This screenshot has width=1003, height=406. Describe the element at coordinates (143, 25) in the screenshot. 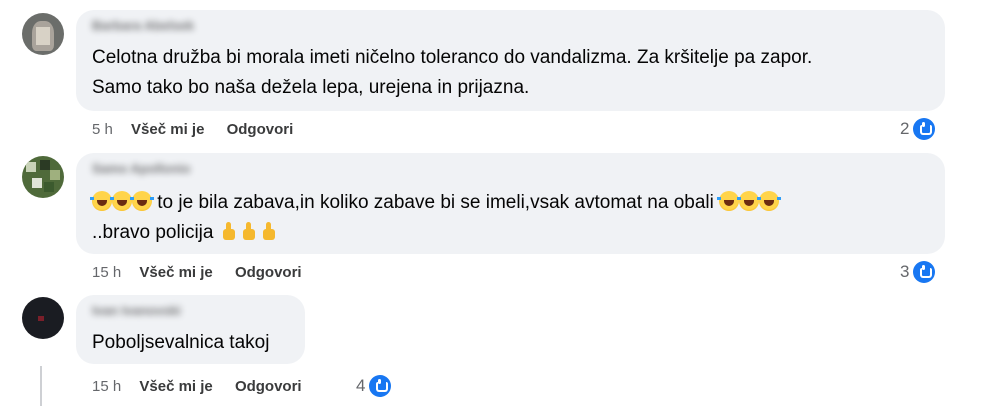

I see `comment-author: Barbara Abelsek` at that location.